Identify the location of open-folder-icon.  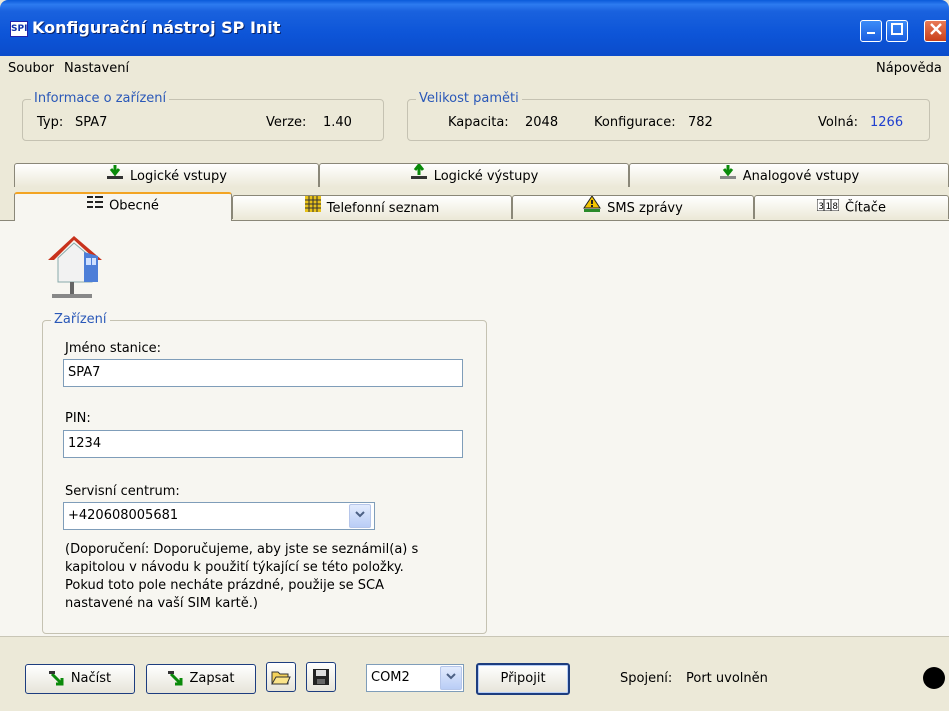
(281, 677).